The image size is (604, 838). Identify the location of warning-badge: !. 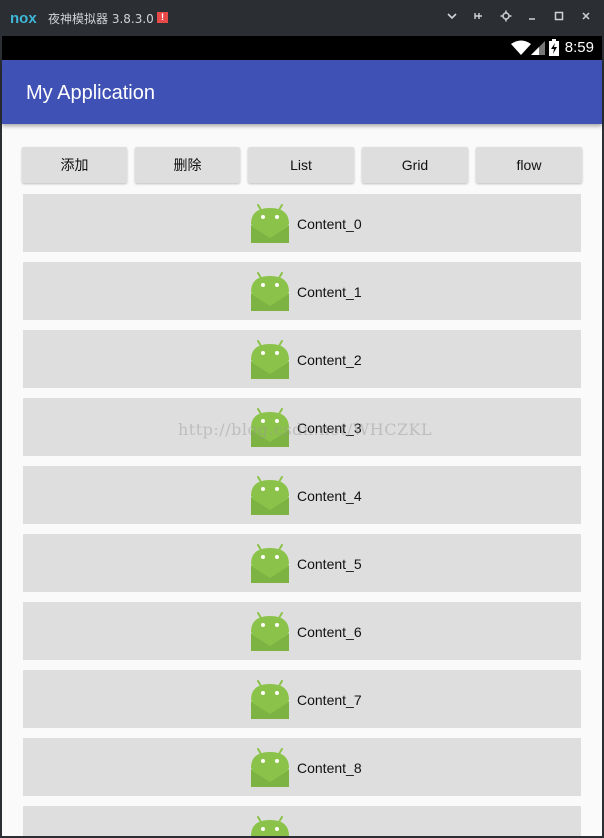
(162, 17).